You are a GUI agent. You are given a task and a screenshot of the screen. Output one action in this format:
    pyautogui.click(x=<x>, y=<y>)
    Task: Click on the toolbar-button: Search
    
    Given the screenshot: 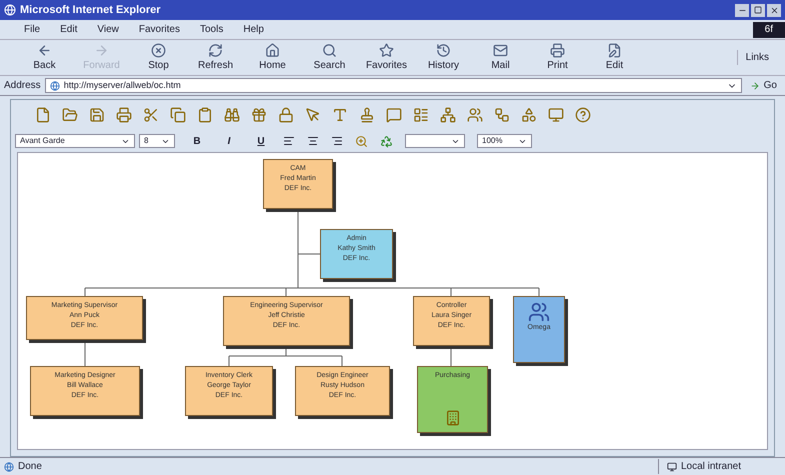 What is the action you would take?
    pyautogui.click(x=329, y=57)
    